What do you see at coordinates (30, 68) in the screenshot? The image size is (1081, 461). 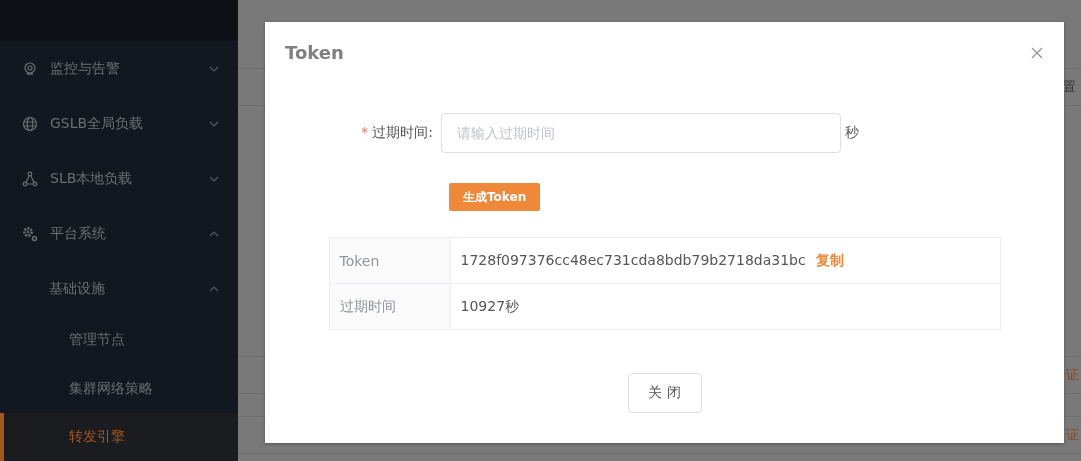 I see `webcam-icon` at bounding box center [30, 68].